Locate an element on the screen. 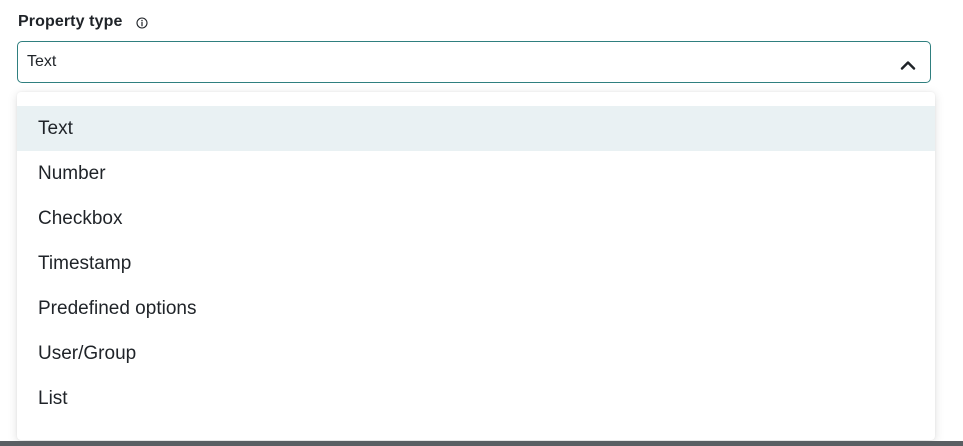 The height and width of the screenshot is (446, 963). property-type-label: Property type is located at coordinates (70, 21).